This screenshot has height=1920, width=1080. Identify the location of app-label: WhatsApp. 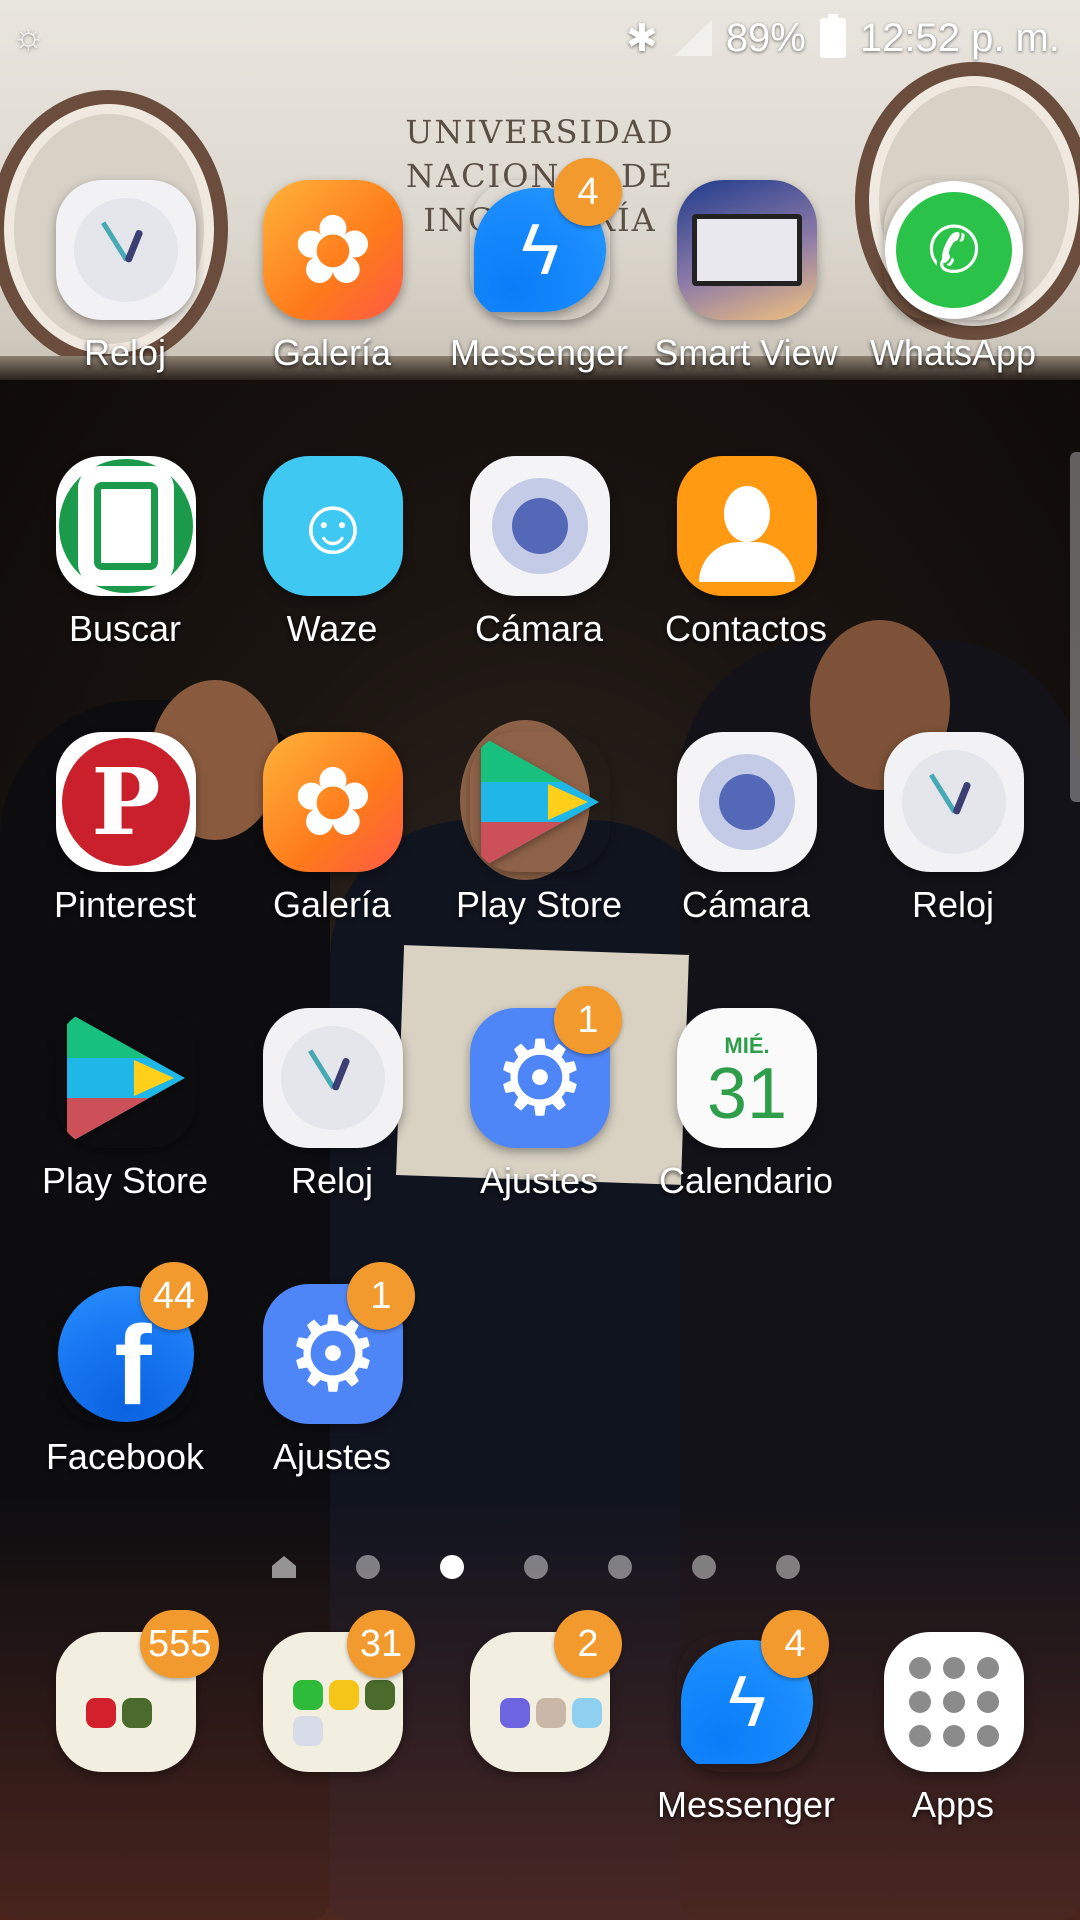
(953, 352).